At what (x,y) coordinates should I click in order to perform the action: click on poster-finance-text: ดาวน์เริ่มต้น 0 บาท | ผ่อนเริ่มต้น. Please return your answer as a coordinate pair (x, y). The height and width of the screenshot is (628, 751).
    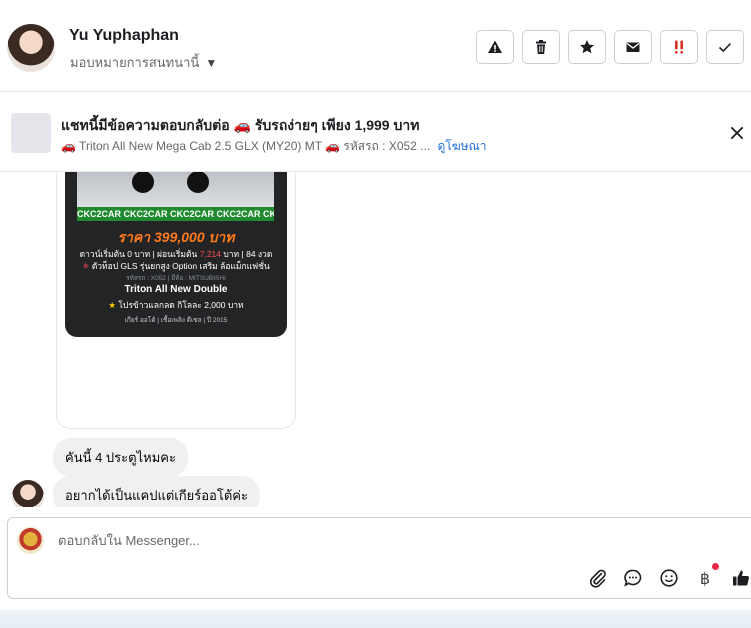
    Looking at the image, I should click on (138, 254).